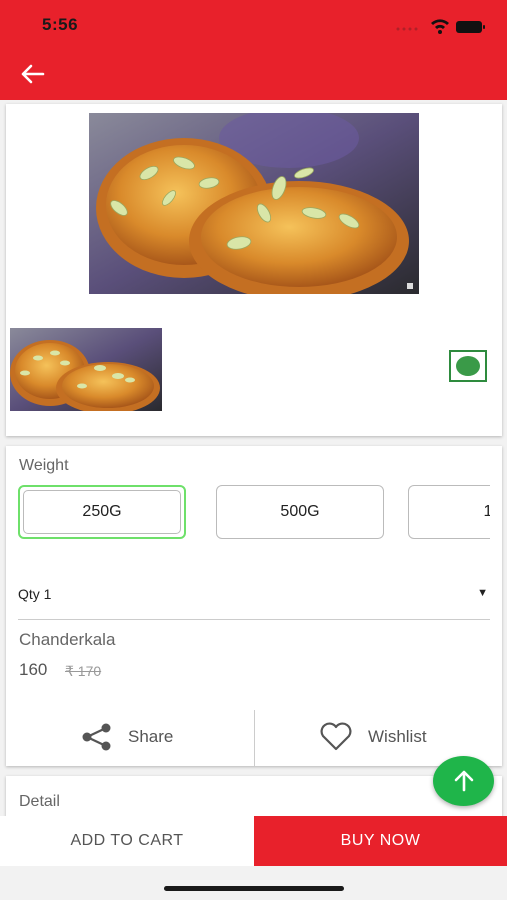 Image resolution: width=507 pixels, height=900 pixels. Describe the element at coordinates (127, 841) in the screenshot. I see `add-to-cart-button: ADD TO CART` at that location.